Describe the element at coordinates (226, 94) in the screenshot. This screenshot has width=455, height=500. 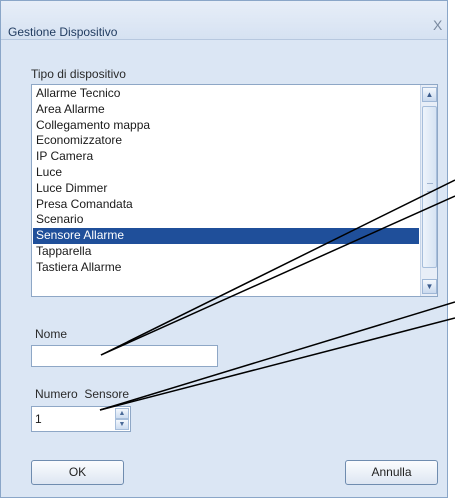
I see `list-item: Allarme Tecnico` at that location.